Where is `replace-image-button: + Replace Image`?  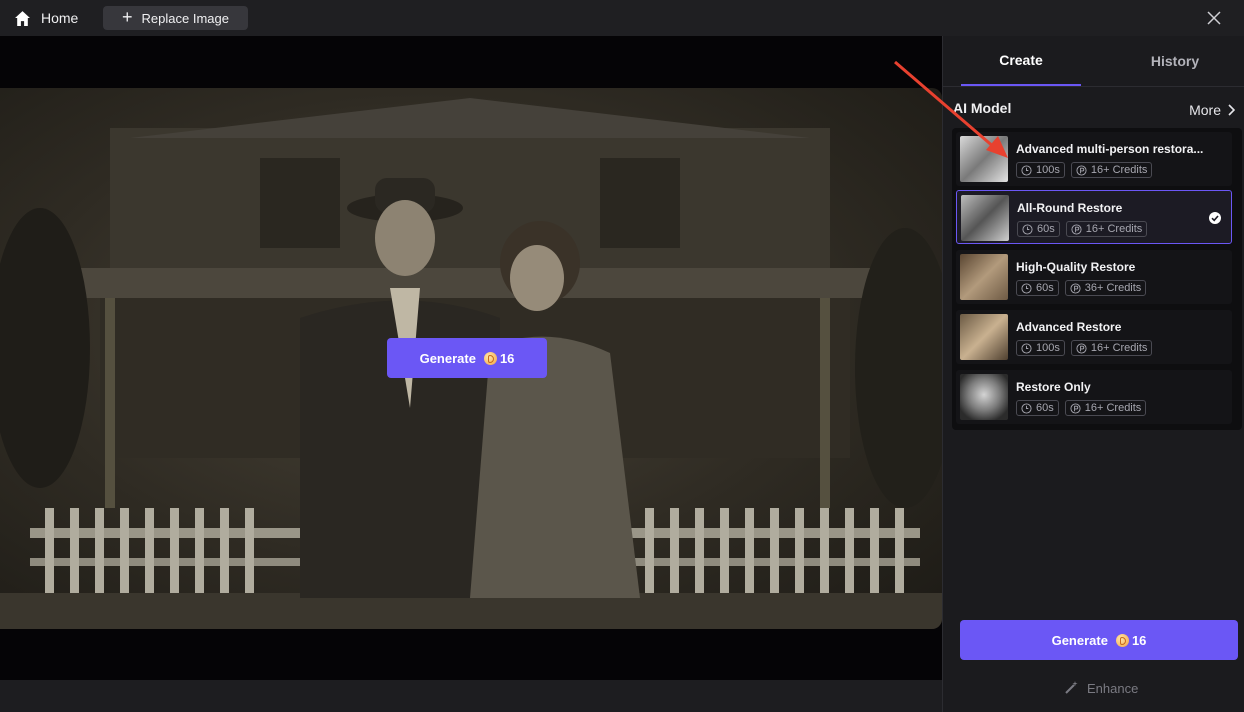 replace-image-button: + Replace Image is located at coordinates (175, 18).